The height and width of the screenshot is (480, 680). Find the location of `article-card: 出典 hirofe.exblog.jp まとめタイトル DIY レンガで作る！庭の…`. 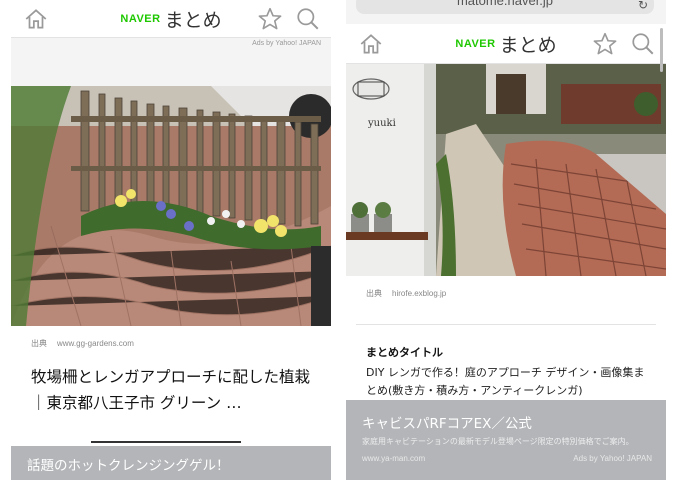

article-card: 出典 hirofe.exblog.jp まとめタイトル DIY レンガで作る！庭の… is located at coordinates (506, 338).